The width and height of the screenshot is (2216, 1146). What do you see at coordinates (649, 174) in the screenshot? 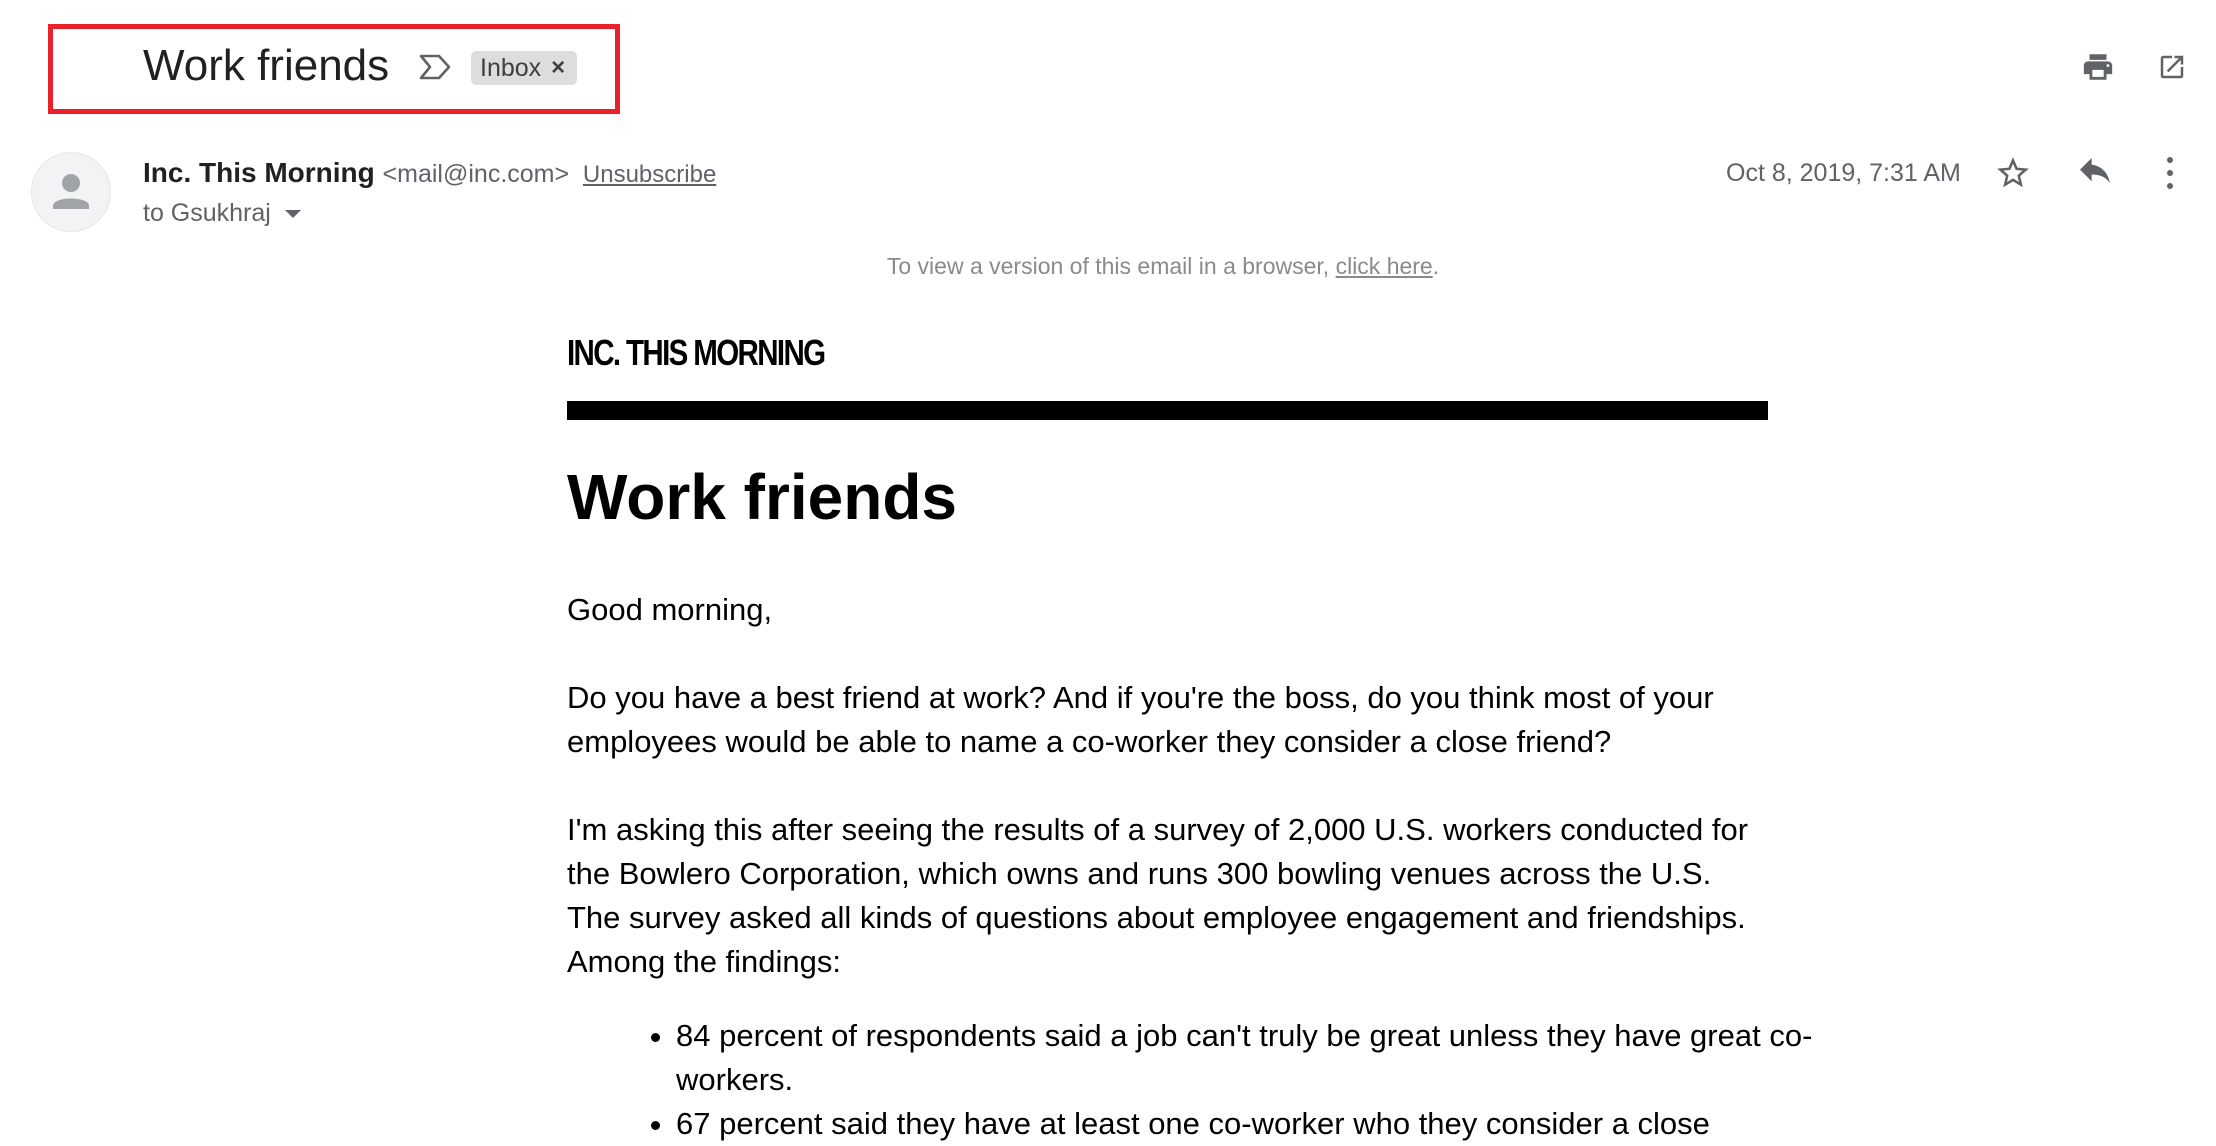
I see `unsubscribe-link: Unsubscribe` at bounding box center [649, 174].